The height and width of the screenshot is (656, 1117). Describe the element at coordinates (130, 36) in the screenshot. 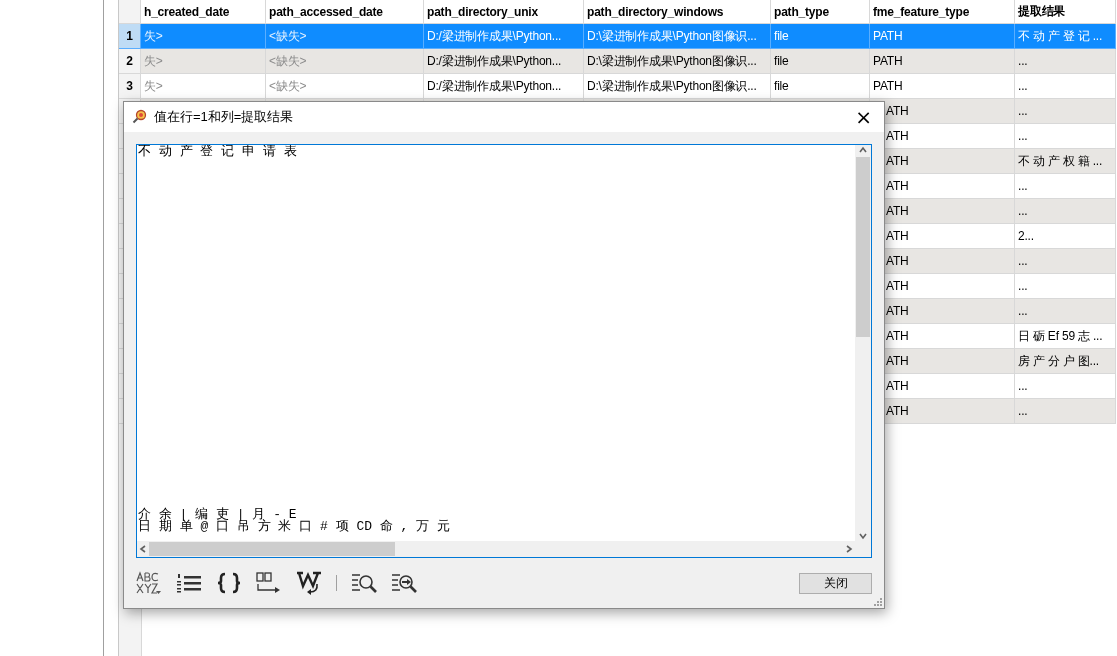

I see `row-number: 1` at that location.